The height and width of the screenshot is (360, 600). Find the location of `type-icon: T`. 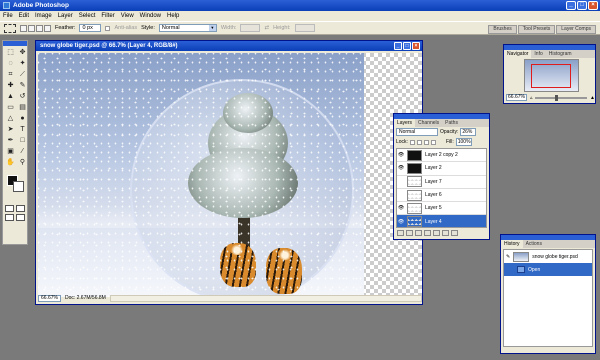

type-icon: T is located at coordinates (22, 130).